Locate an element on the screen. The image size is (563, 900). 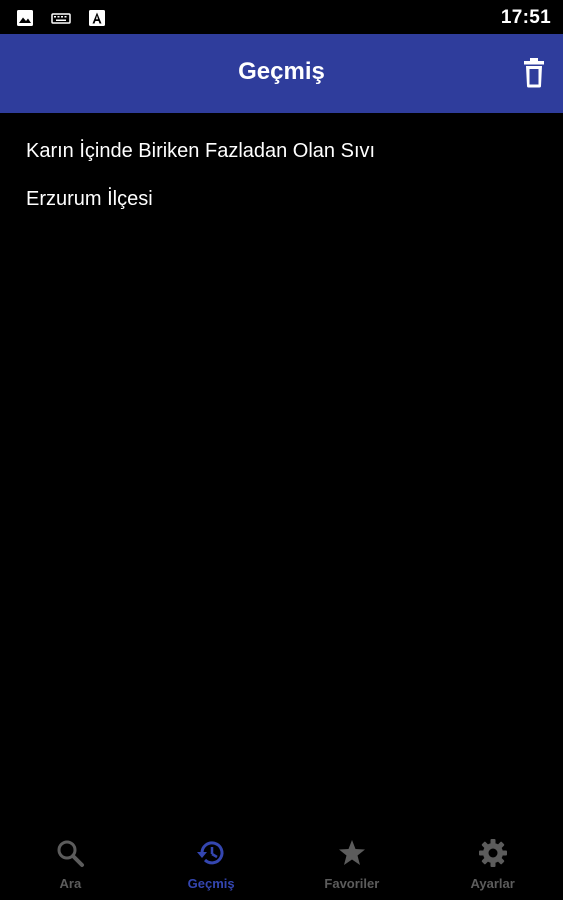
nav-item-history: Geçmiş is located at coordinates (211, 867).